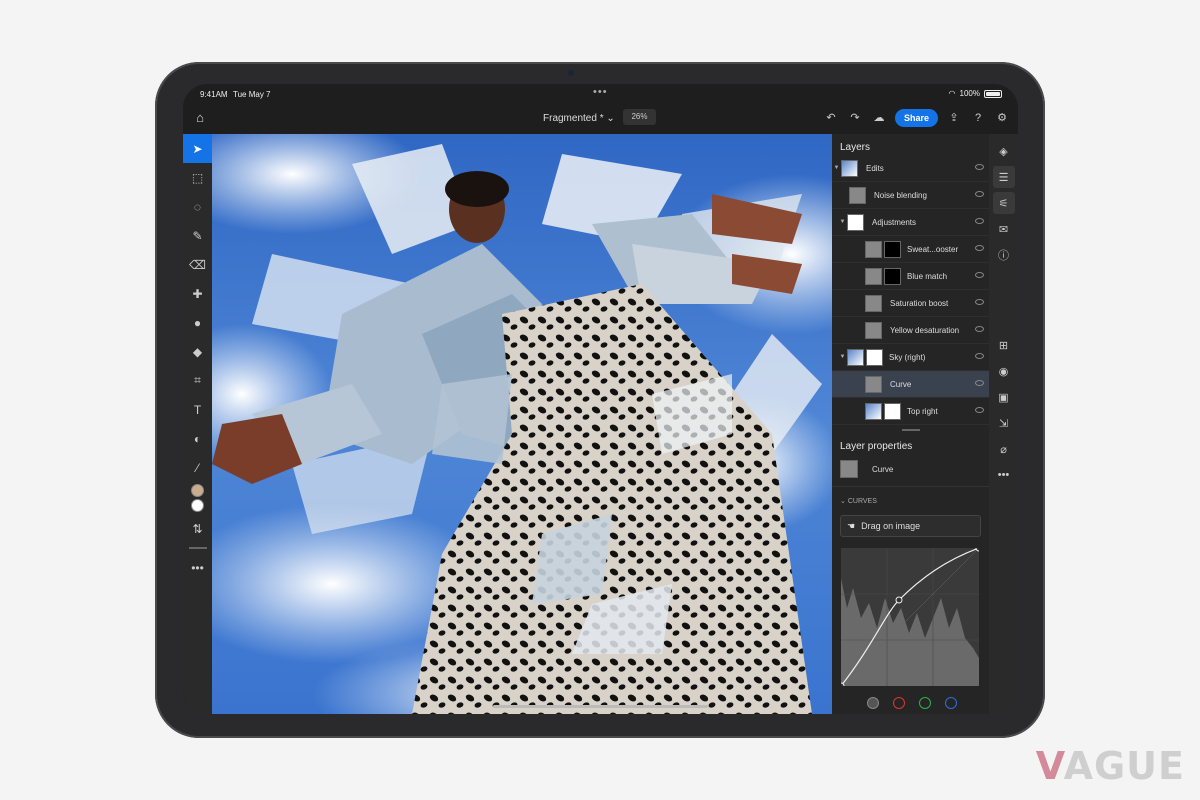  What do you see at coordinates (910, 617) in the screenshot?
I see `curves-graph` at bounding box center [910, 617].